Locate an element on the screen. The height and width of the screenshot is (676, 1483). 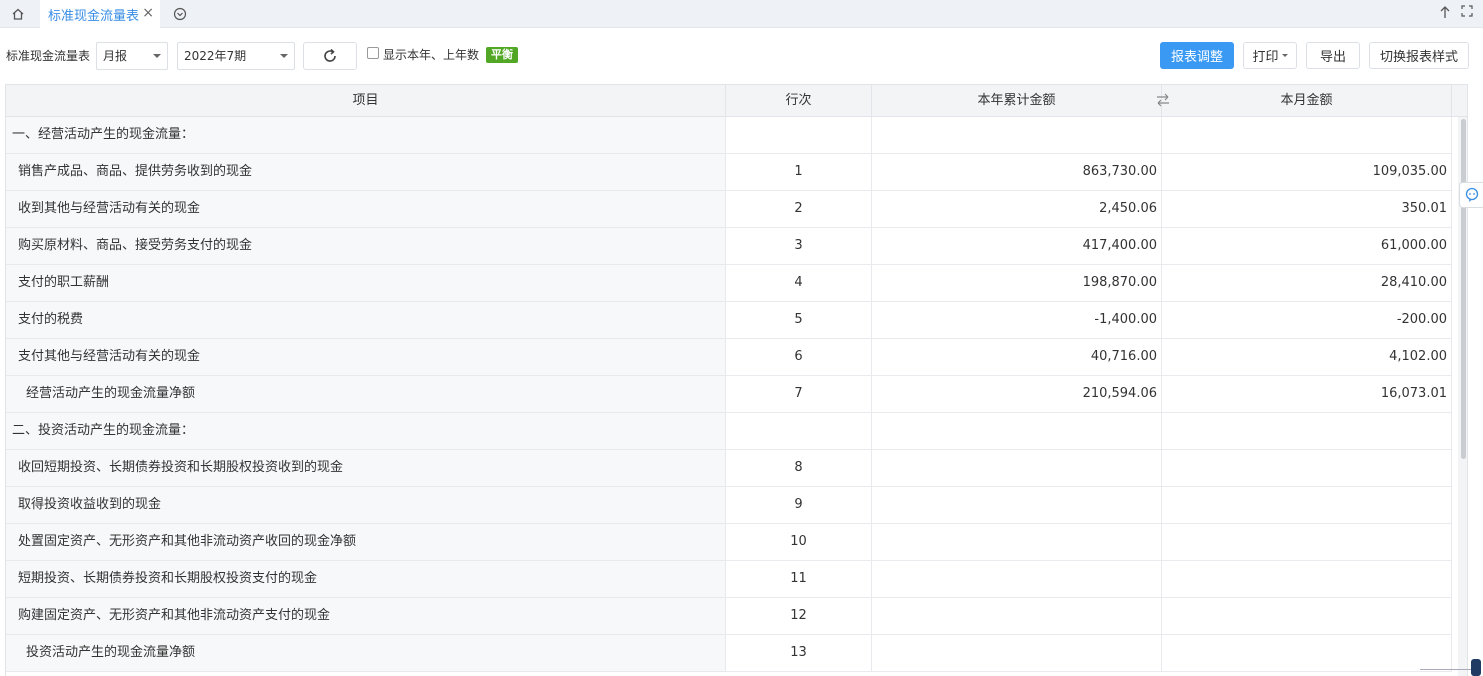
cell-item: 取得投资收益收到的现金 is located at coordinates (366, 505).